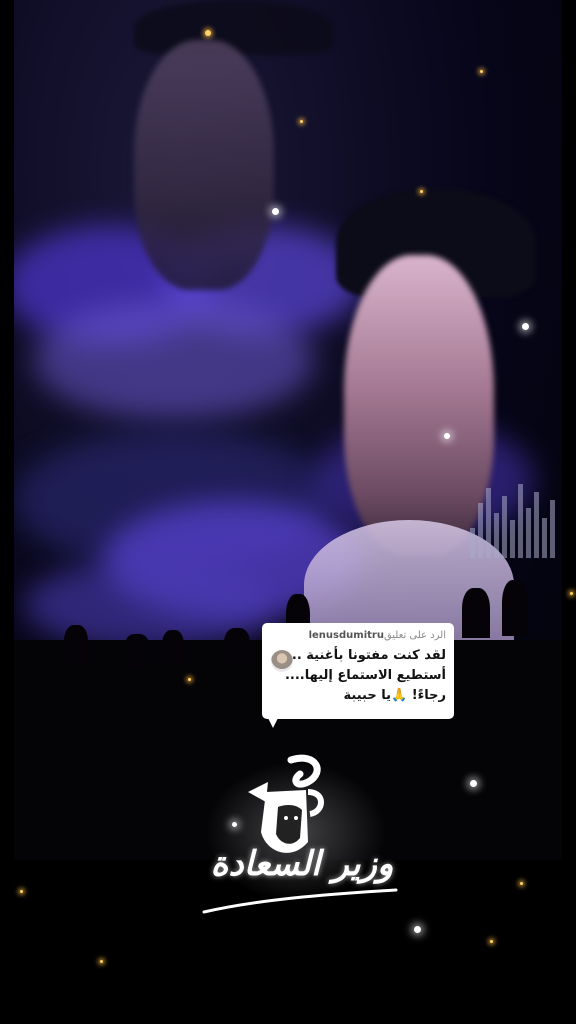 Image resolution: width=576 pixels, height=1024 pixels. I want to click on avatar, so click(282, 661).